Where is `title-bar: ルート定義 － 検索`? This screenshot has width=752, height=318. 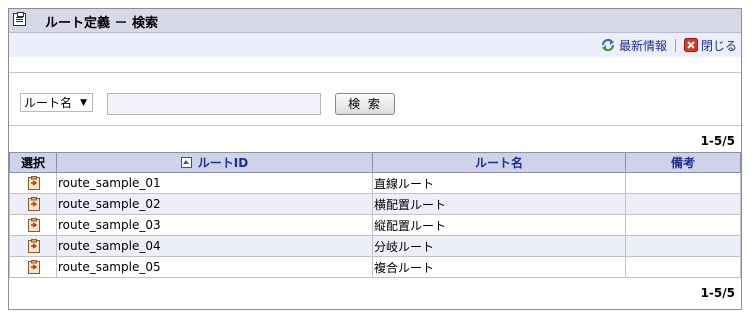 title-bar: ルート定義 － 検索 is located at coordinates (375, 21).